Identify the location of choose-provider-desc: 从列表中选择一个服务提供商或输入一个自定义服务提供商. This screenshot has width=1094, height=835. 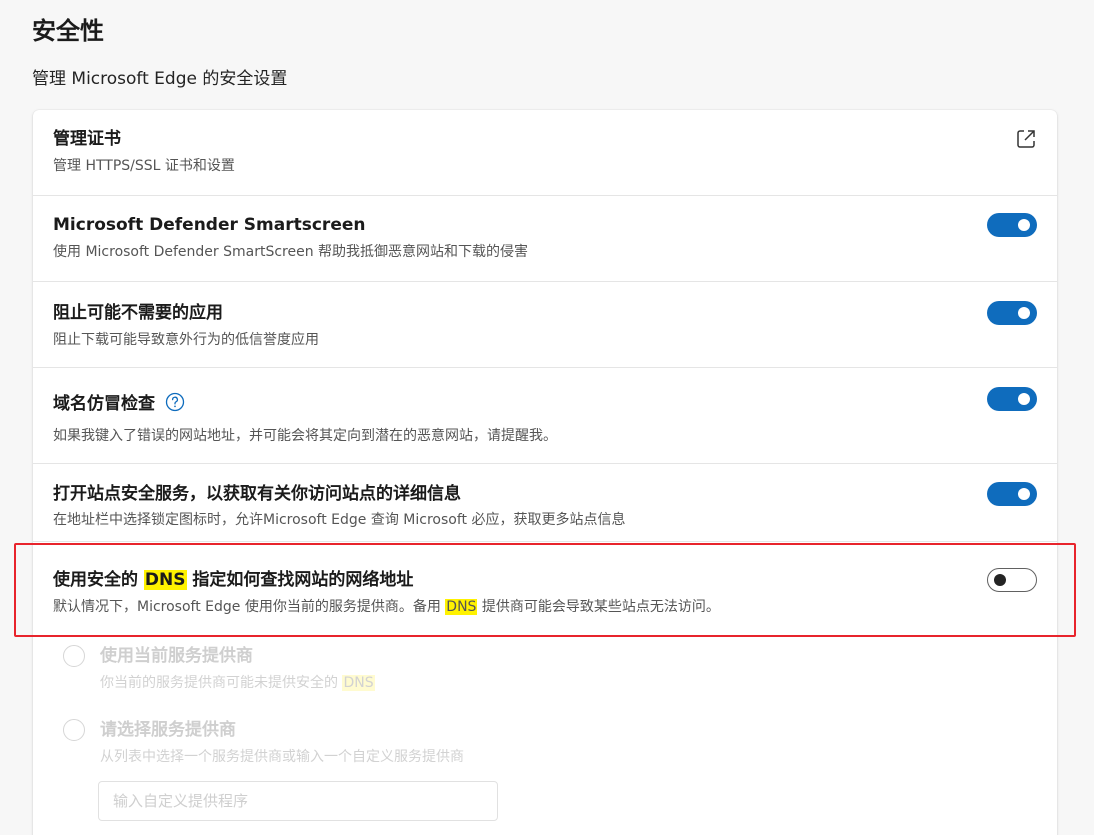
(282, 757).